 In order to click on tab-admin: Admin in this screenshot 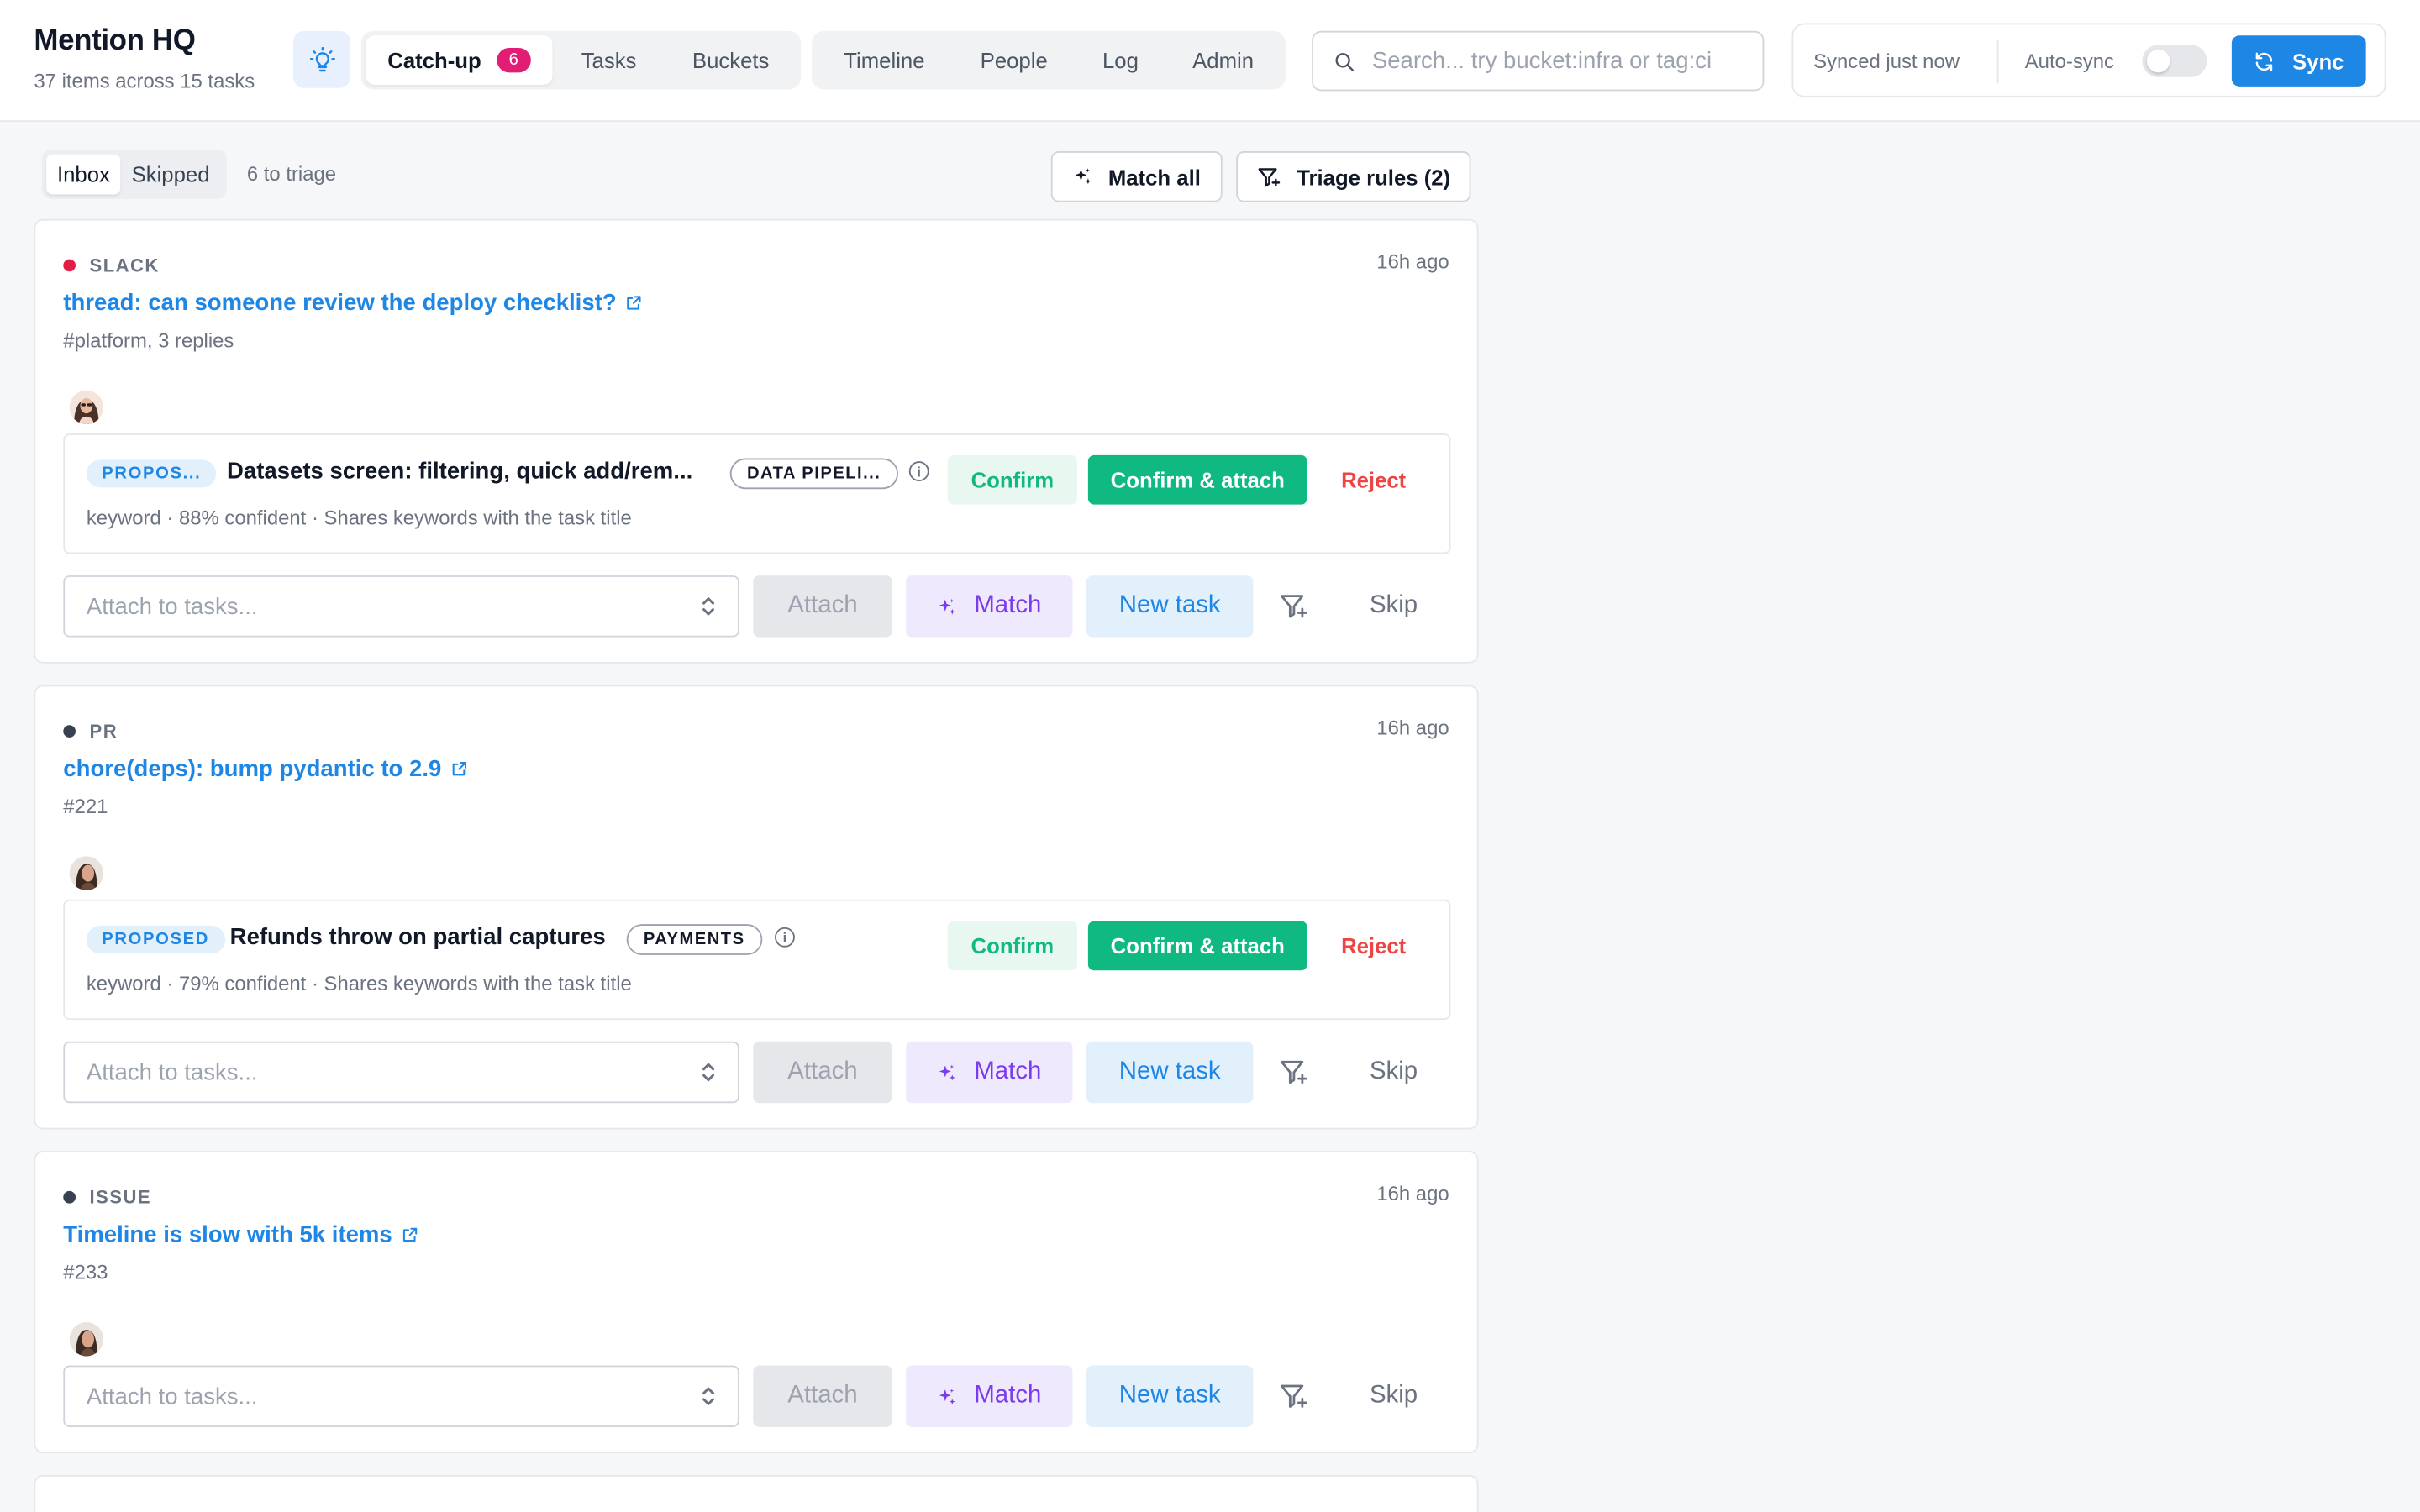, I will do `click(1223, 60)`.